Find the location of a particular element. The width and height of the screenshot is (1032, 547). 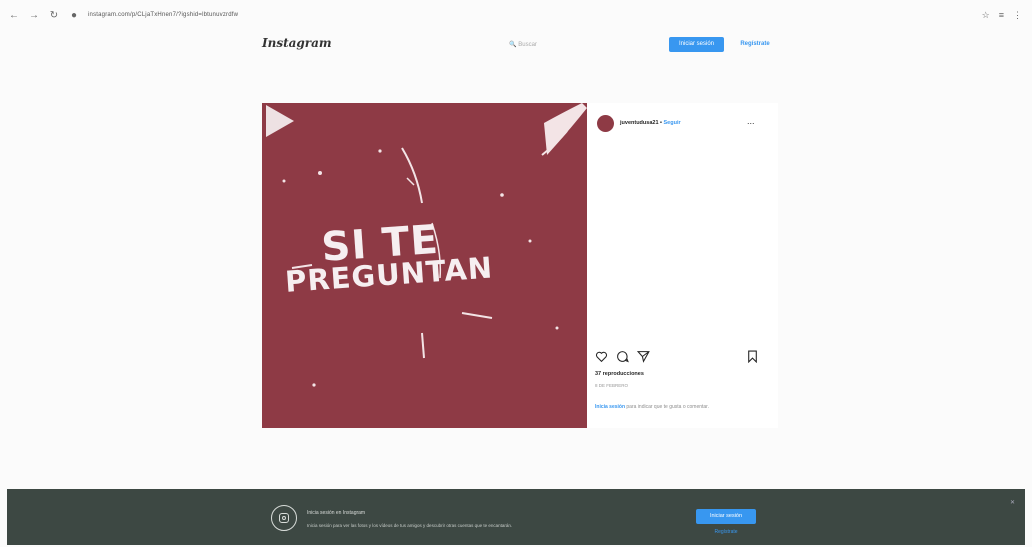

username-link: juventudusa21 is located at coordinates (639, 123).